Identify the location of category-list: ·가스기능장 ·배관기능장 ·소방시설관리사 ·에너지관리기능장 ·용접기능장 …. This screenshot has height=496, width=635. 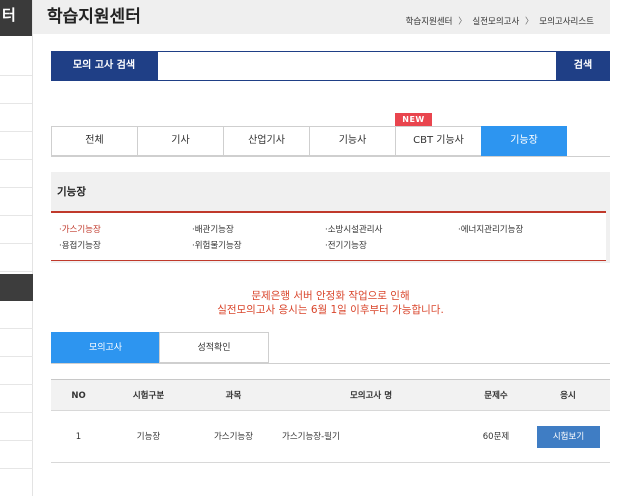
(328, 236).